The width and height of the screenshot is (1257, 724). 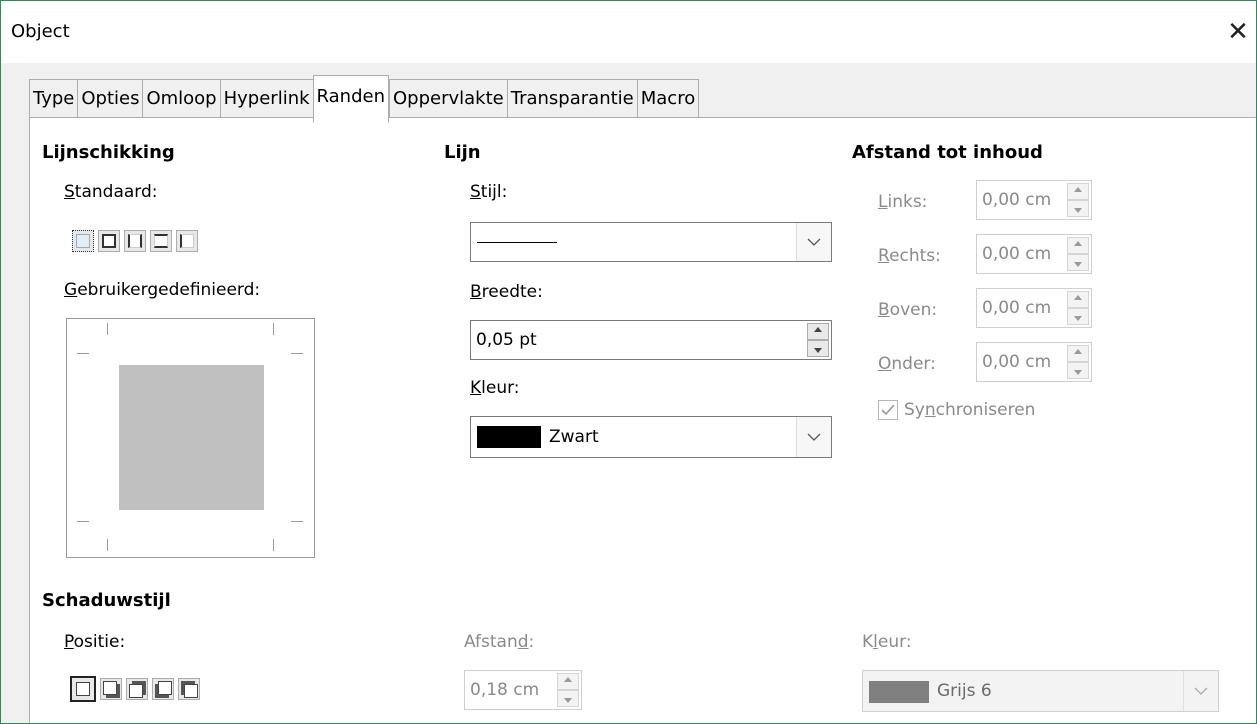 What do you see at coordinates (1017, 254) in the screenshot?
I see `padding-right-value: 0,00 cm` at bounding box center [1017, 254].